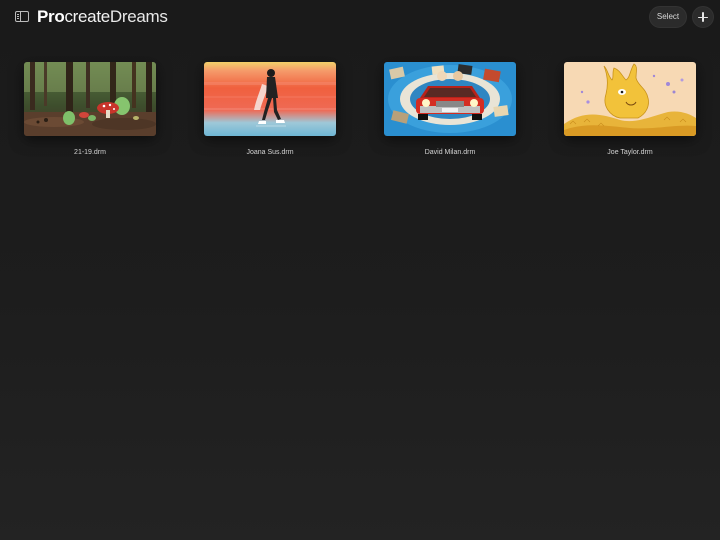  I want to click on red-car-collage-thumbnail, so click(450, 99).